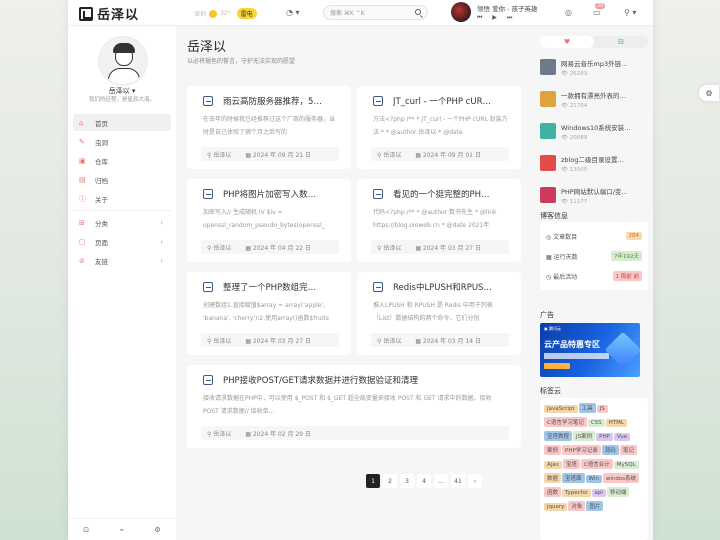 Image resolution: width=720 pixels, height=540 pixels. What do you see at coordinates (293, 12) in the screenshot?
I see `theme-toggle-icon: ◔ ▾` at bounding box center [293, 12].